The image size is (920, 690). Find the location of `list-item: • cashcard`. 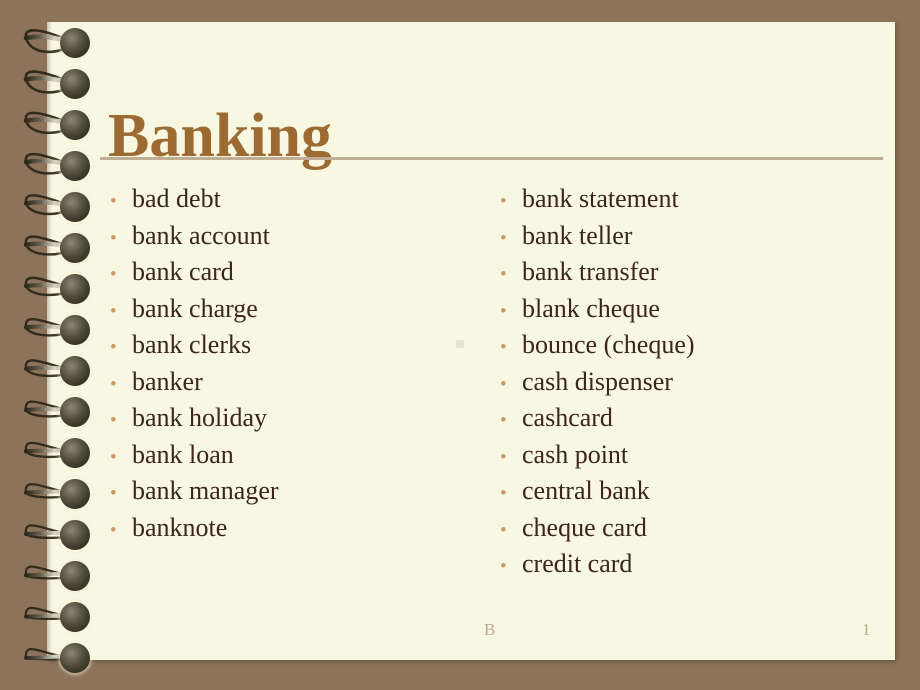

list-item: • cashcard is located at coordinates (695, 423).